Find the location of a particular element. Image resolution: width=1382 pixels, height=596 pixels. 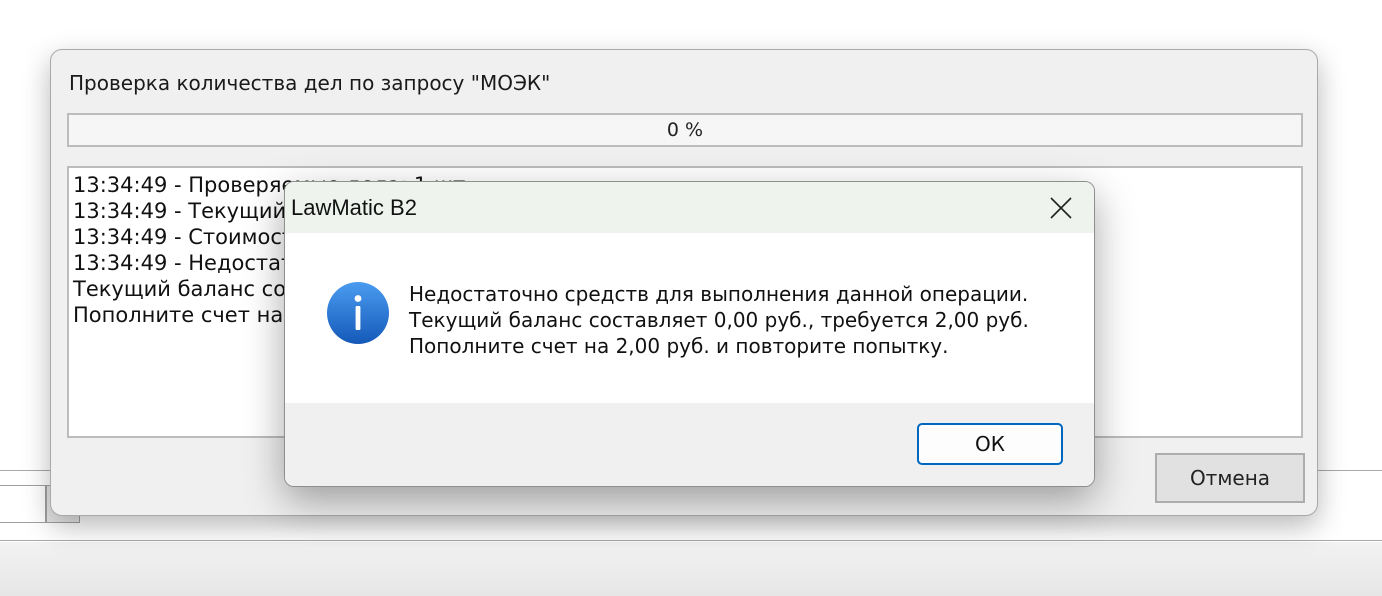

close-button is located at coordinates (1061, 208).